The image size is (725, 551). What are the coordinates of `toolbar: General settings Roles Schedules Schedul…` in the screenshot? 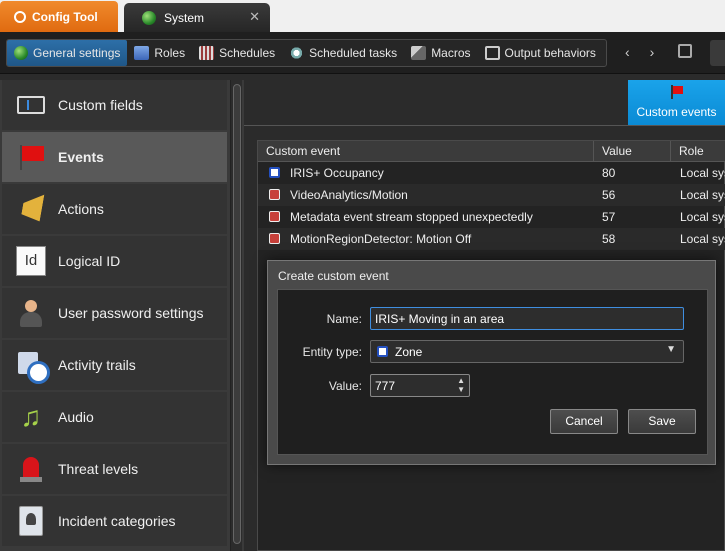 It's located at (362, 53).